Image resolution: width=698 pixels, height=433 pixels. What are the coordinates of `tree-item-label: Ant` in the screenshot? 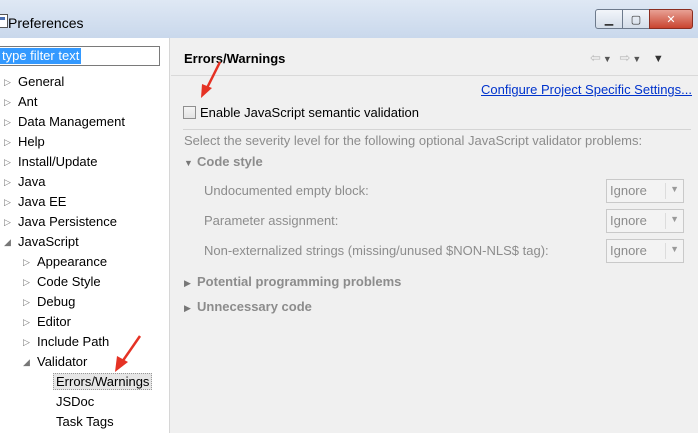 It's located at (28, 101).